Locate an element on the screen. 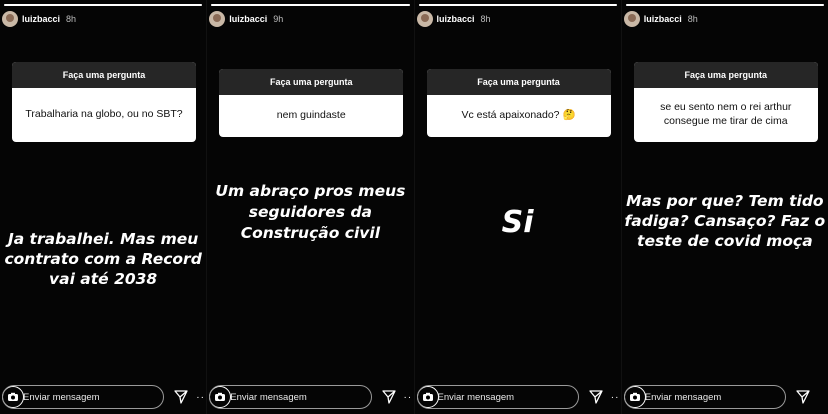 The image size is (828, 414). question-sticker: Faça uma pergunta Vc está apaixonado? 🤔 is located at coordinates (518, 103).